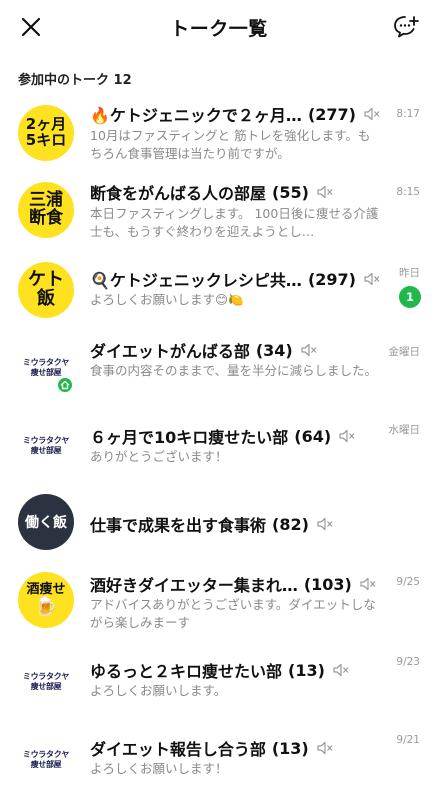  Describe the element at coordinates (406, 27) in the screenshot. I see `new-chat-icon` at that location.